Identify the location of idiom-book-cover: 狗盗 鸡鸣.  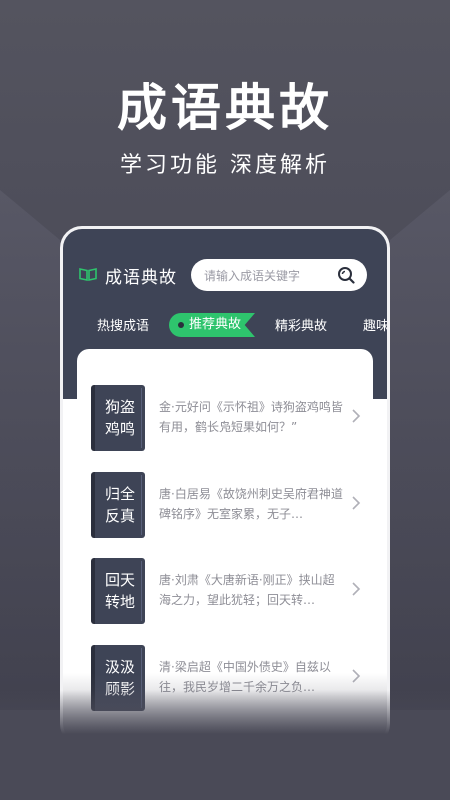
(118, 418).